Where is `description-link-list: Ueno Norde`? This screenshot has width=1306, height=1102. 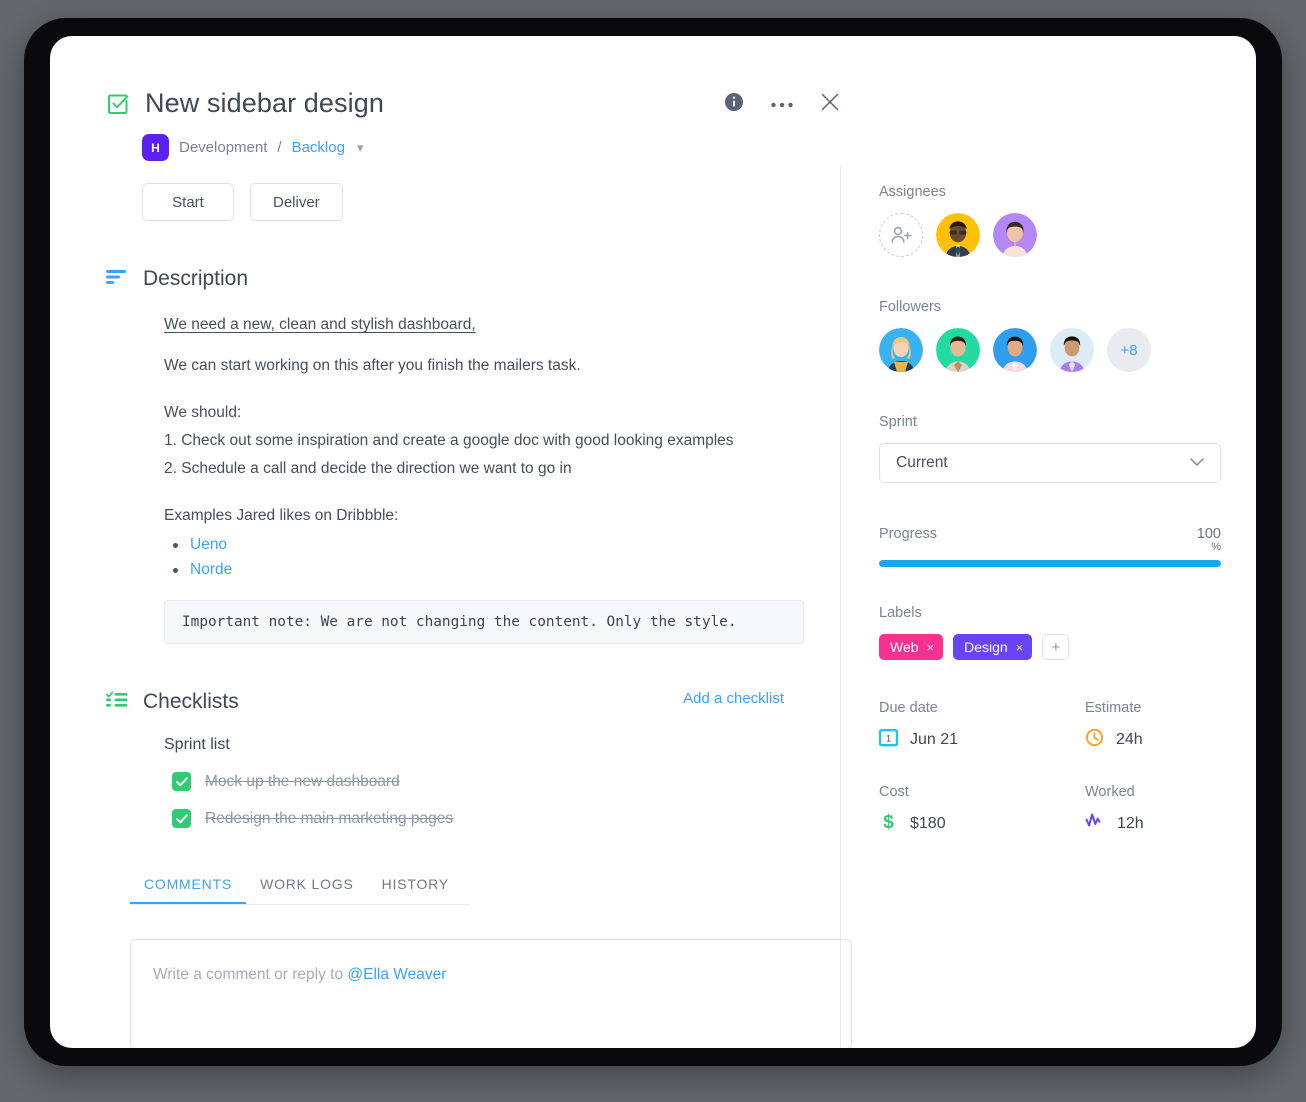
description-link-list: Ueno Norde is located at coordinates (487, 557).